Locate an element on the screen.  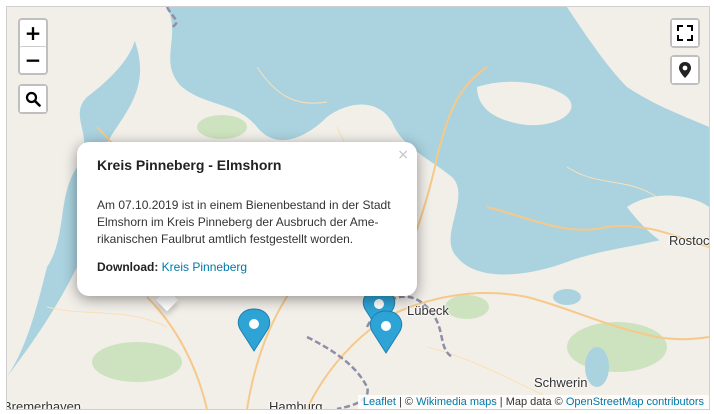
place-label-schwerin: Schwerin is located at coordinates (561, 382).